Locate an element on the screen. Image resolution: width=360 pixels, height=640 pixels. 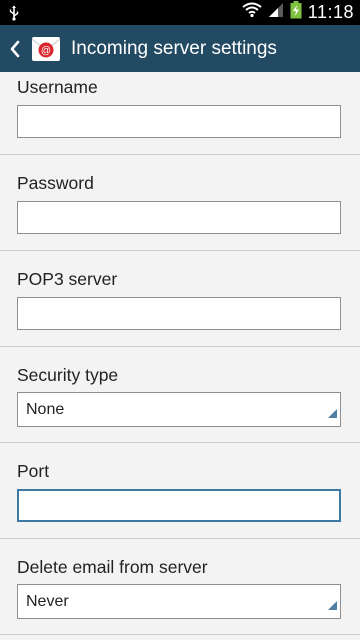
security-type-value: None is located at coordinates (45, 409).